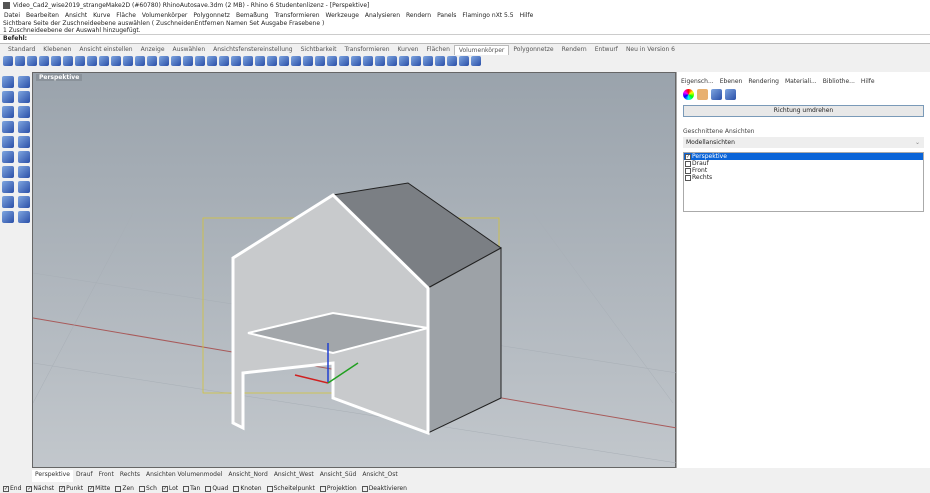 This screenshot has height=493, width=930. What do you see at coordinates (296, 15) in the screenshot?
I see `menu-item: Transformieren` at bounding box center [296, 15].